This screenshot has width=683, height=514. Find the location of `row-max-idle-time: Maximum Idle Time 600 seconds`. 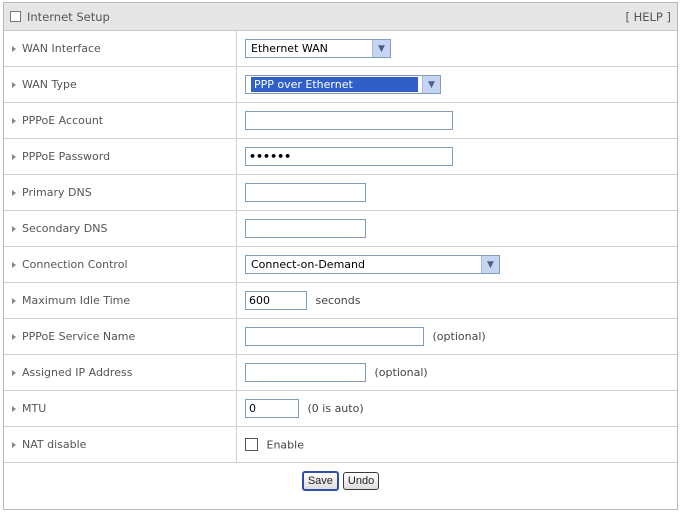

row-max-idle-time: Maximum Idle Time 600 seconds is located at coordinates (340, 300).